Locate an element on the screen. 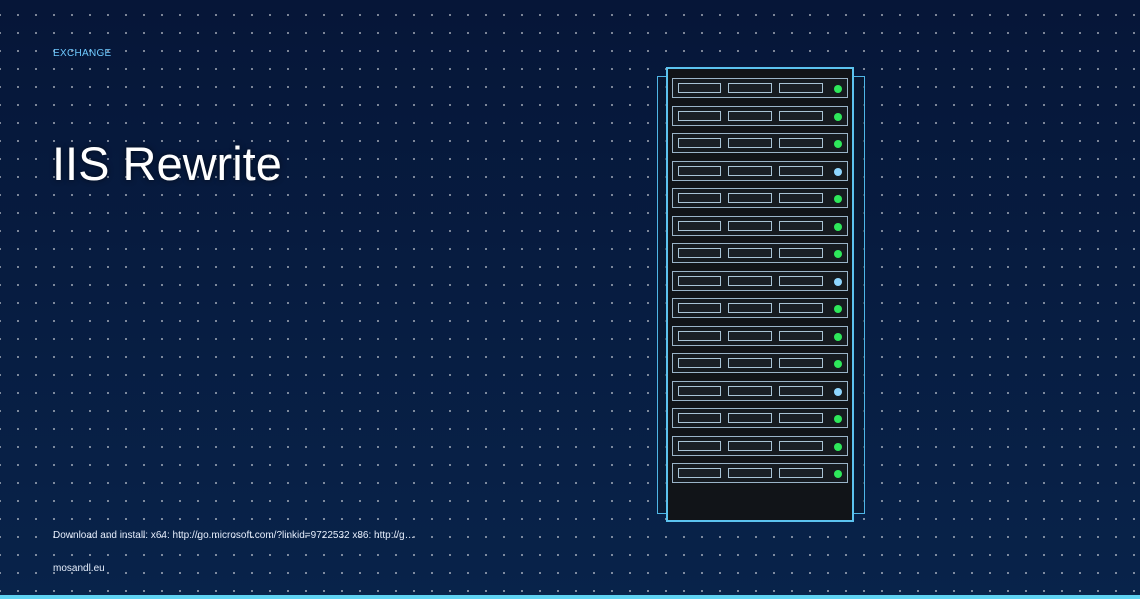  accent-bar is located at coordinates (570, 597).